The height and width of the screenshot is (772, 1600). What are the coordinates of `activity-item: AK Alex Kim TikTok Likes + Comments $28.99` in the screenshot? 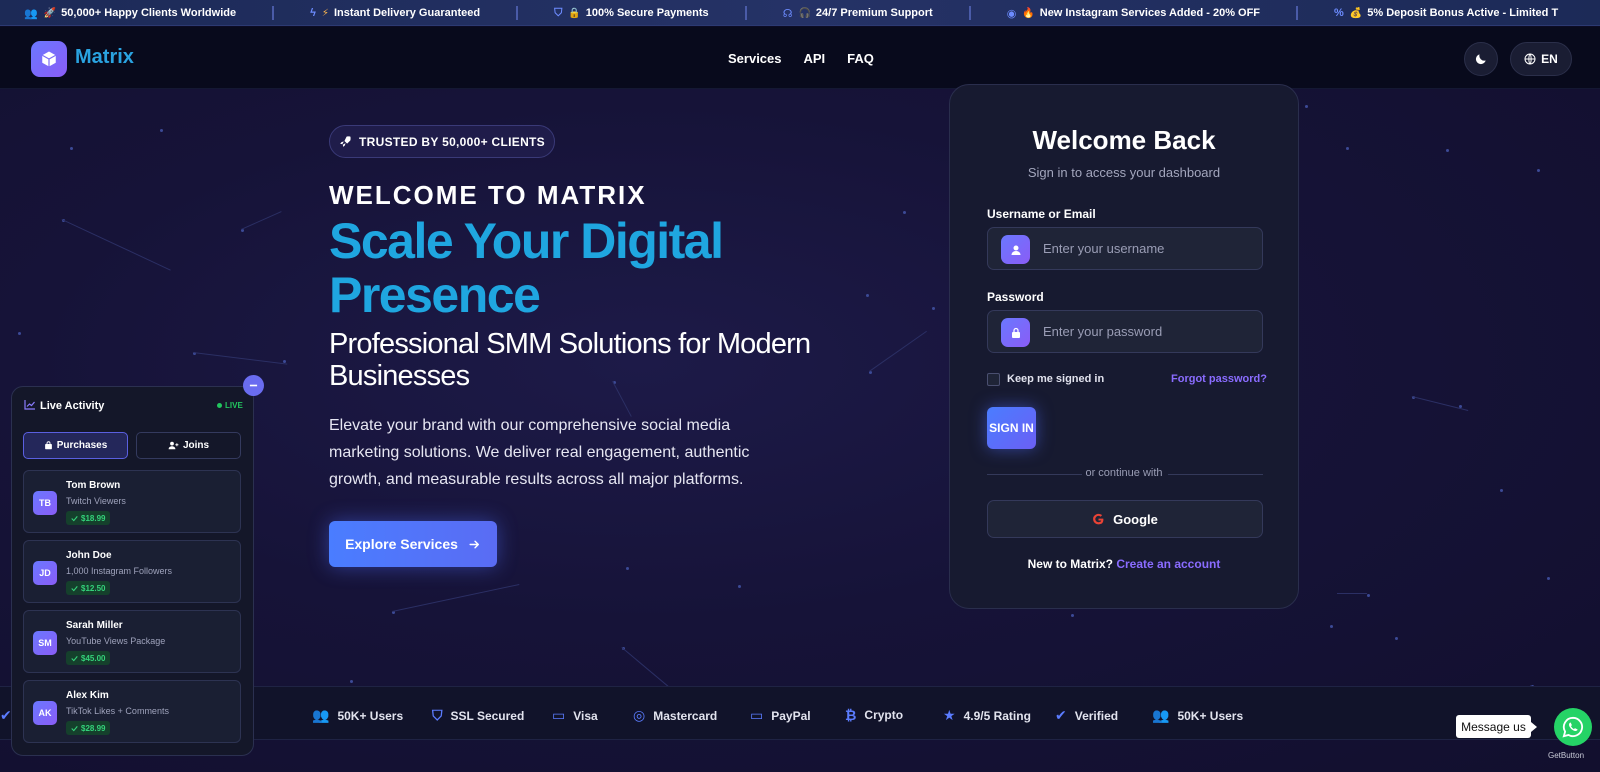 It's located at (132, 711).